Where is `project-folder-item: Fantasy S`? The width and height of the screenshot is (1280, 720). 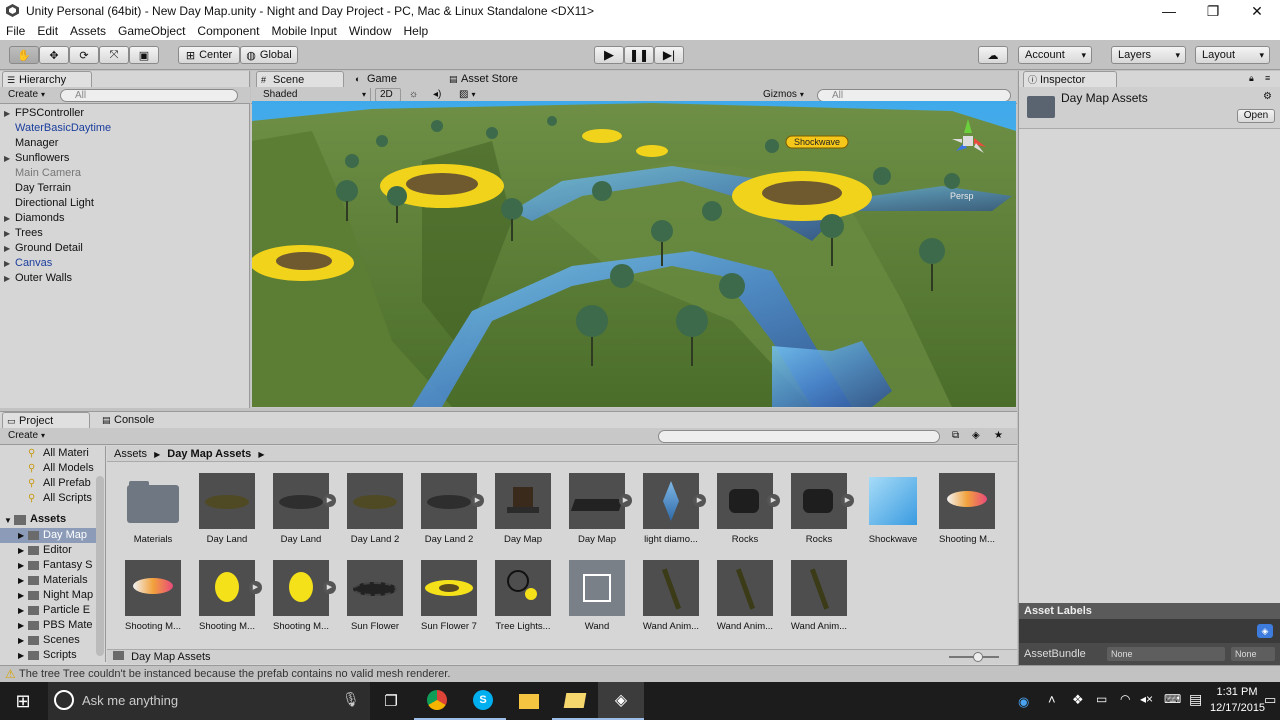 project-folder-item: Fantasy S is located at coordinates (68, 565).